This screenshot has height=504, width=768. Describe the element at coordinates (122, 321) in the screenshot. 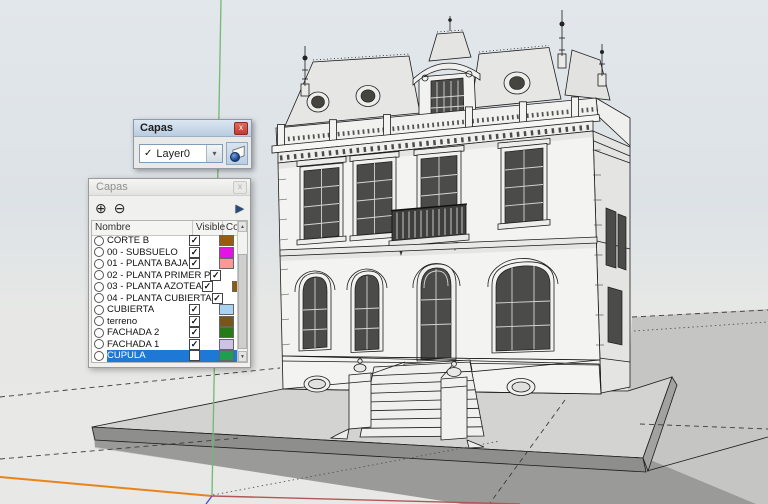

I see `layer-name: terreno` at that location.